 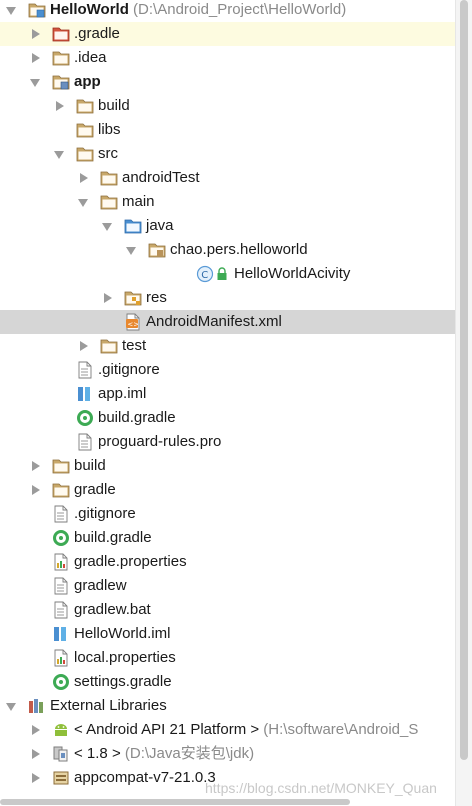 I want to click on tree-row-label: gradle, so click(x=95, y=490).